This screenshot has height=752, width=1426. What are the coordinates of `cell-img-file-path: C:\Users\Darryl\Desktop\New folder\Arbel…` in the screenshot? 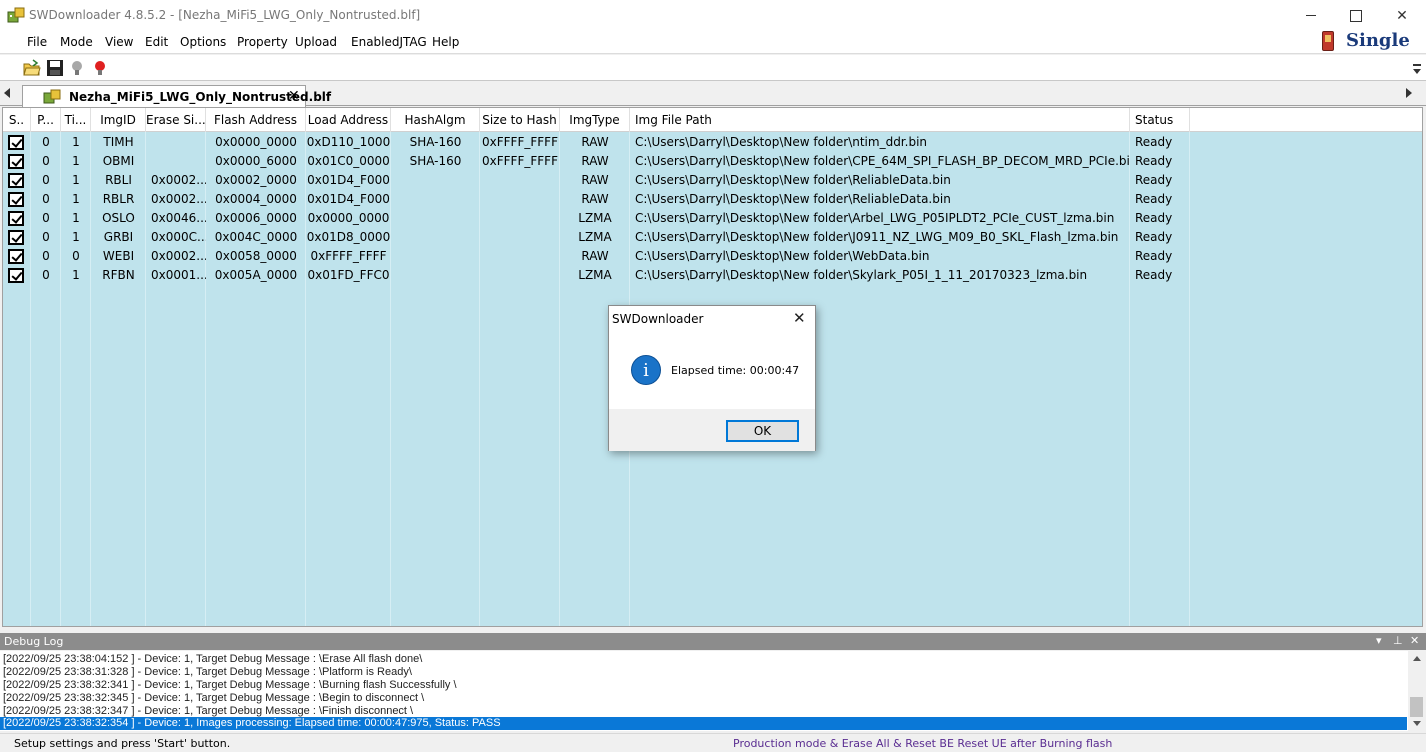 It's located at (875, 218).